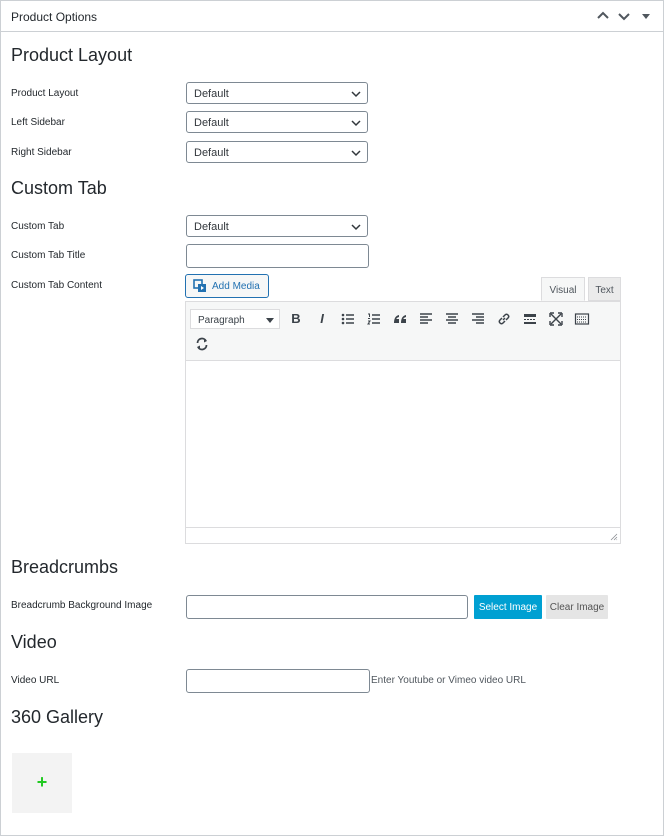  I want to click on numbered-list-icon, so click(374, 319).